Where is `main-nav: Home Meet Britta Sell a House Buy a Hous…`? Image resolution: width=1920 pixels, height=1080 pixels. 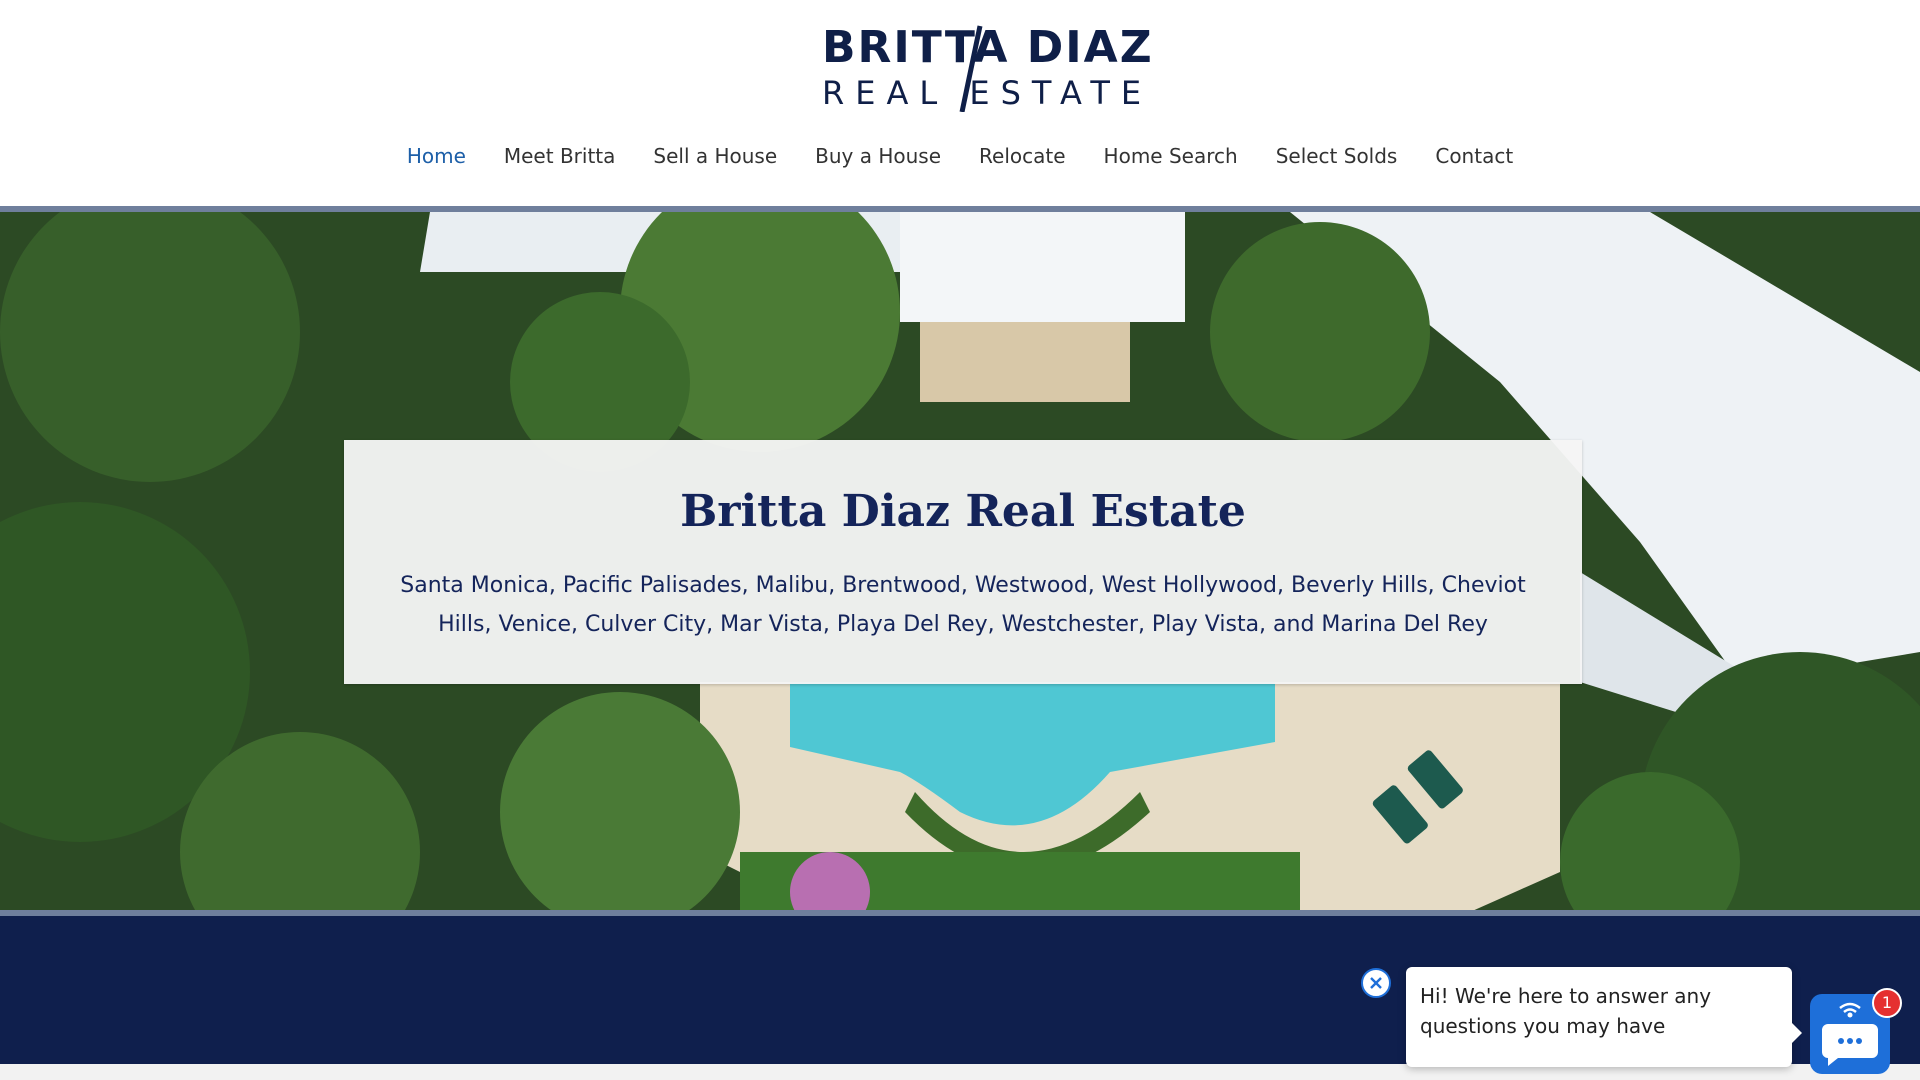
main-nav: Home Meet Britta Sell a House Buy a Hous… is located at coordinates (960, 156).